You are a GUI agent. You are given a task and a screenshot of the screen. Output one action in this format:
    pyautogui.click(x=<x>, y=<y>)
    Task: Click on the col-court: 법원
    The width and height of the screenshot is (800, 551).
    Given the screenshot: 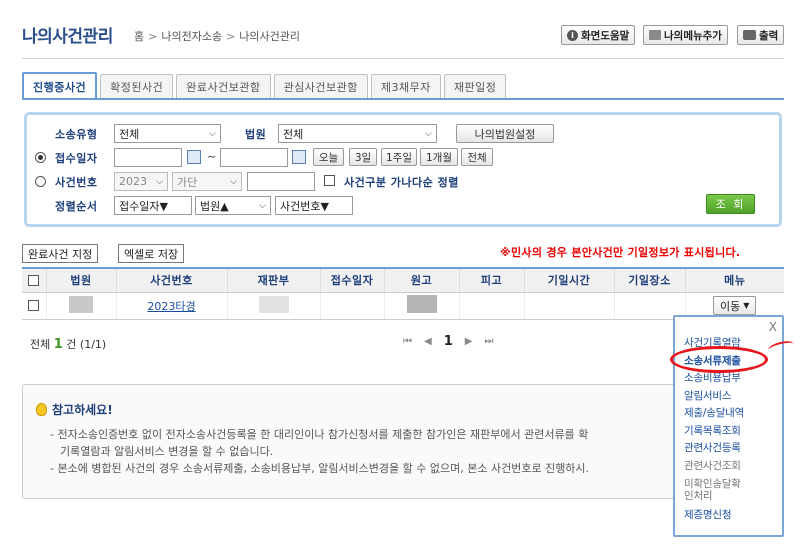 What is the action you would take?
    pyautogui.click(x=81, y=280)
    